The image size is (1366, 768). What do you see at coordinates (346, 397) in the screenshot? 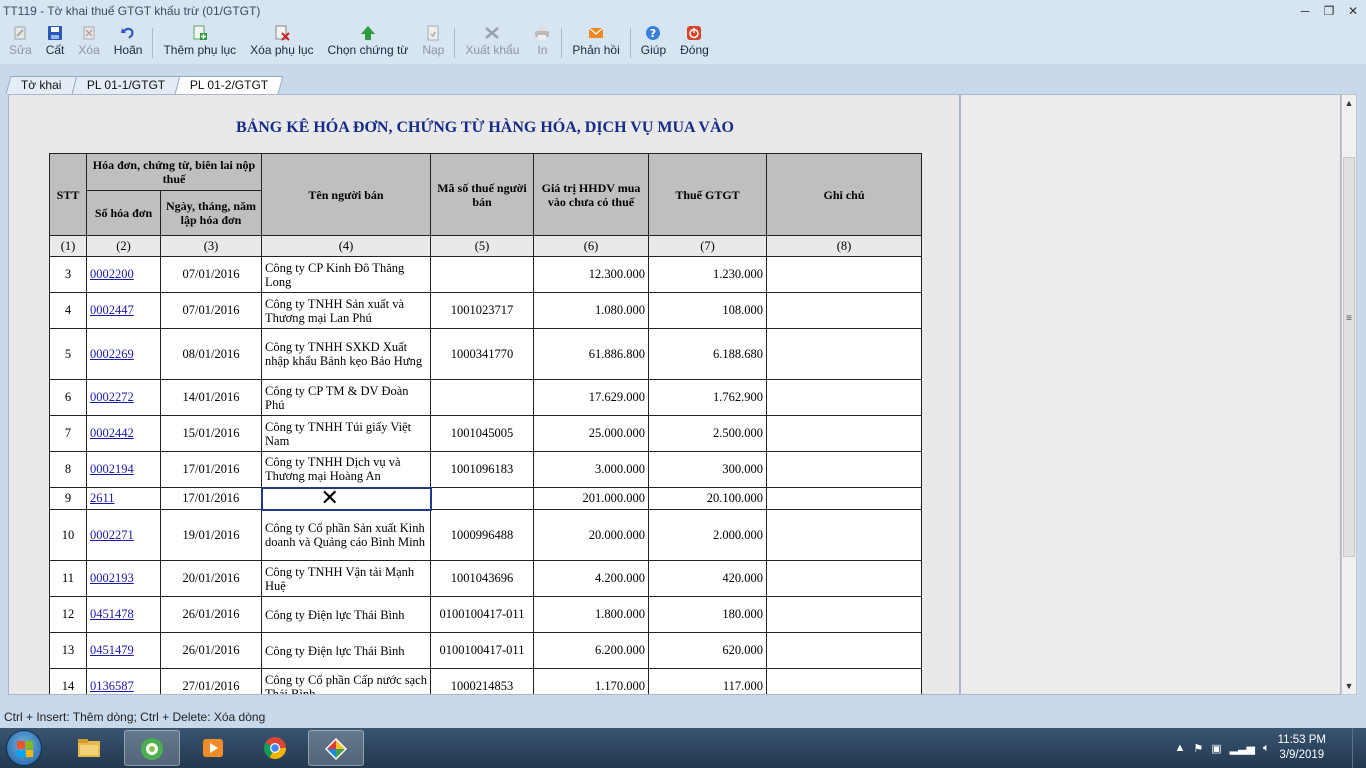
I see `cell-seller: Công ty CP TM & DV Đoàn Phú` at bounding box center [346, 397].